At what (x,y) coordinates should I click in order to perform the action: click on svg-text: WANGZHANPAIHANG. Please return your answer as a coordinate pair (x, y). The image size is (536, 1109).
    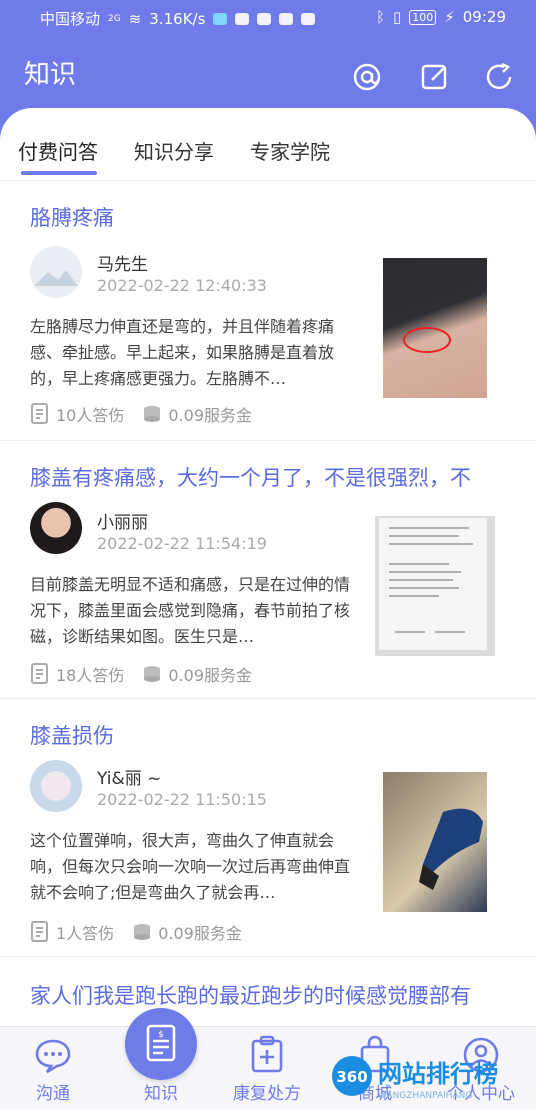
    Looking at the image, I should click on (425, 1096).